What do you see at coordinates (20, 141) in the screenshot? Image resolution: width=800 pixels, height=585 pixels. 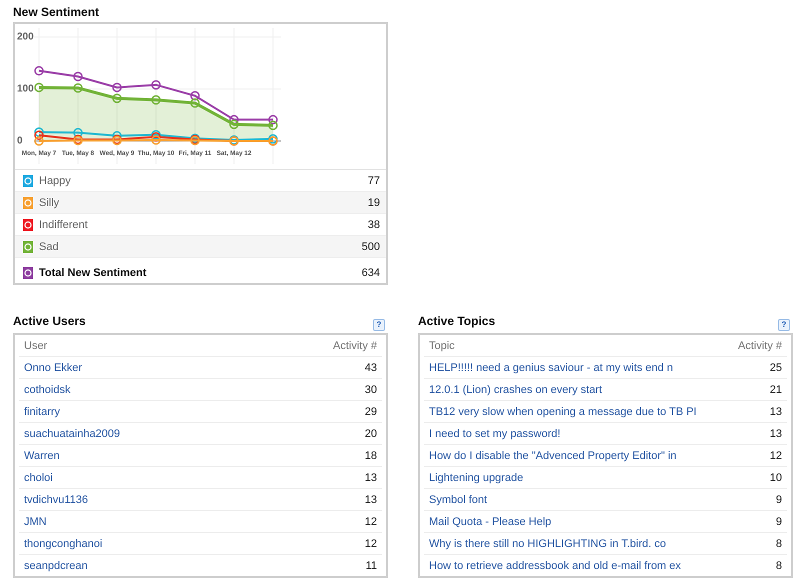 I see `axis-label: 0` at bounding box center [20, 141].